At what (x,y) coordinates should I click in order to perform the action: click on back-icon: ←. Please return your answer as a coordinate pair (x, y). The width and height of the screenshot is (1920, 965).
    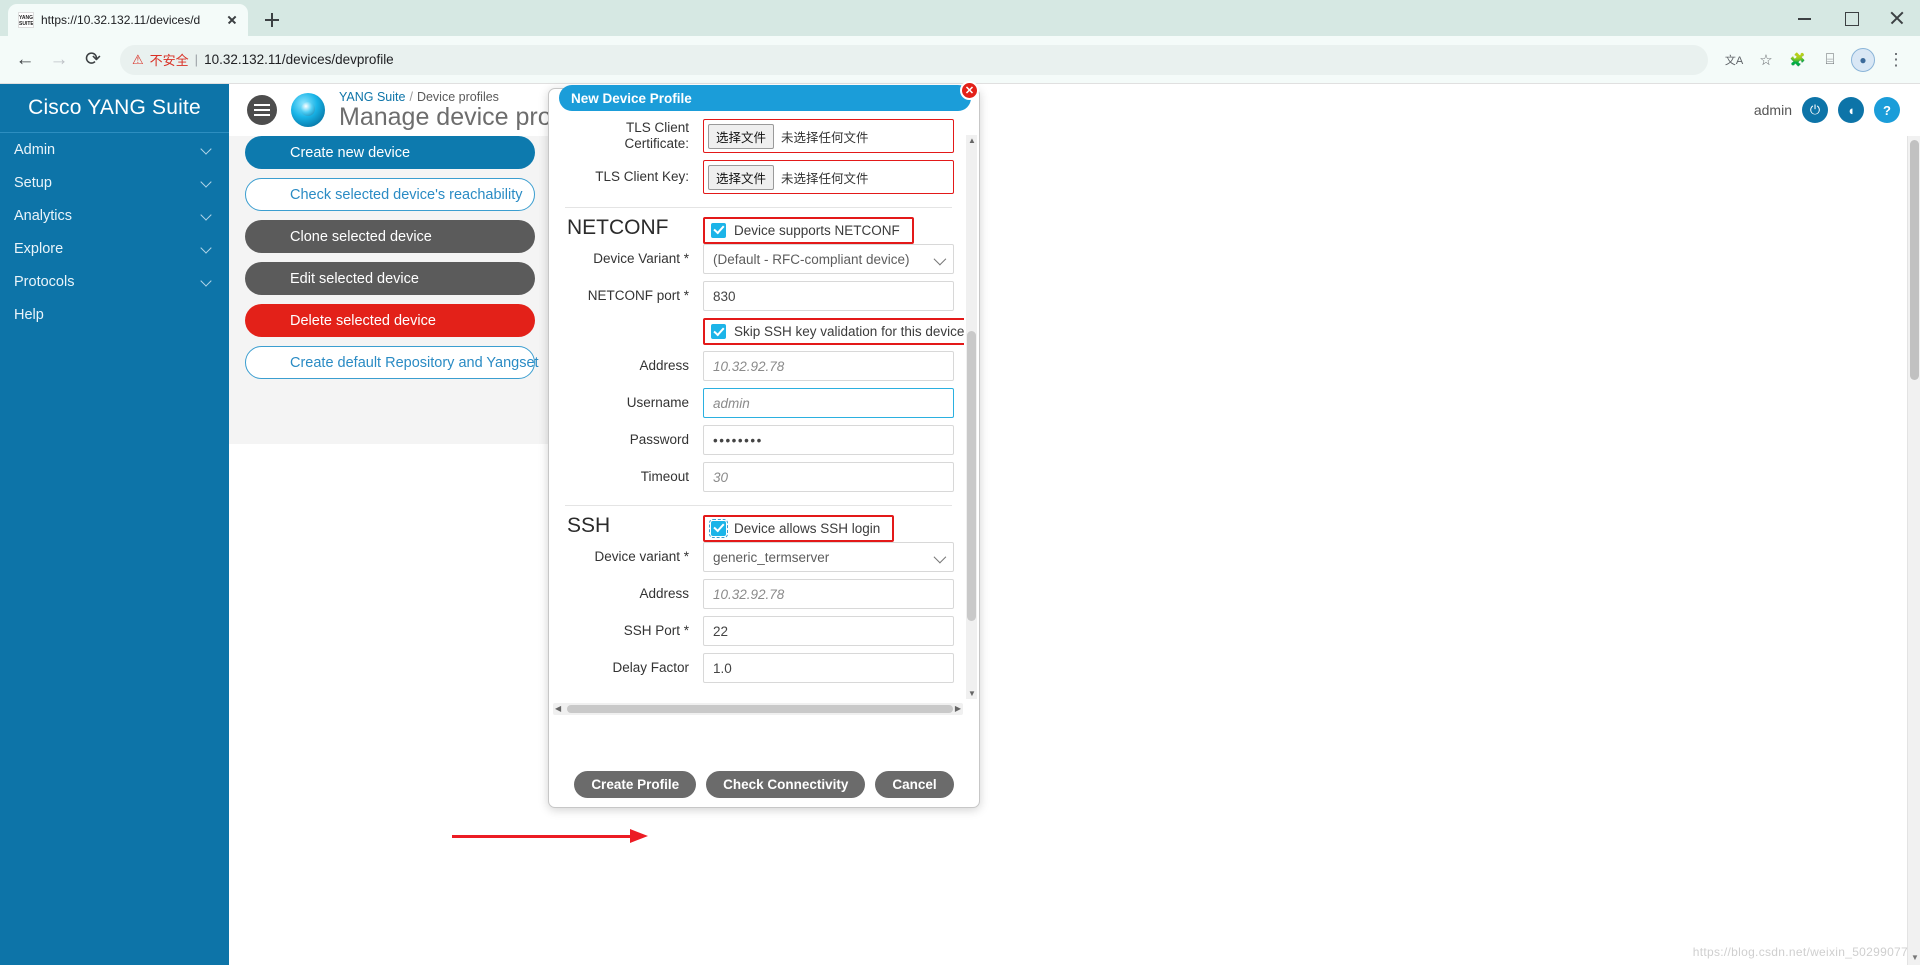
    Looking at the image, I should click on (25, 60).